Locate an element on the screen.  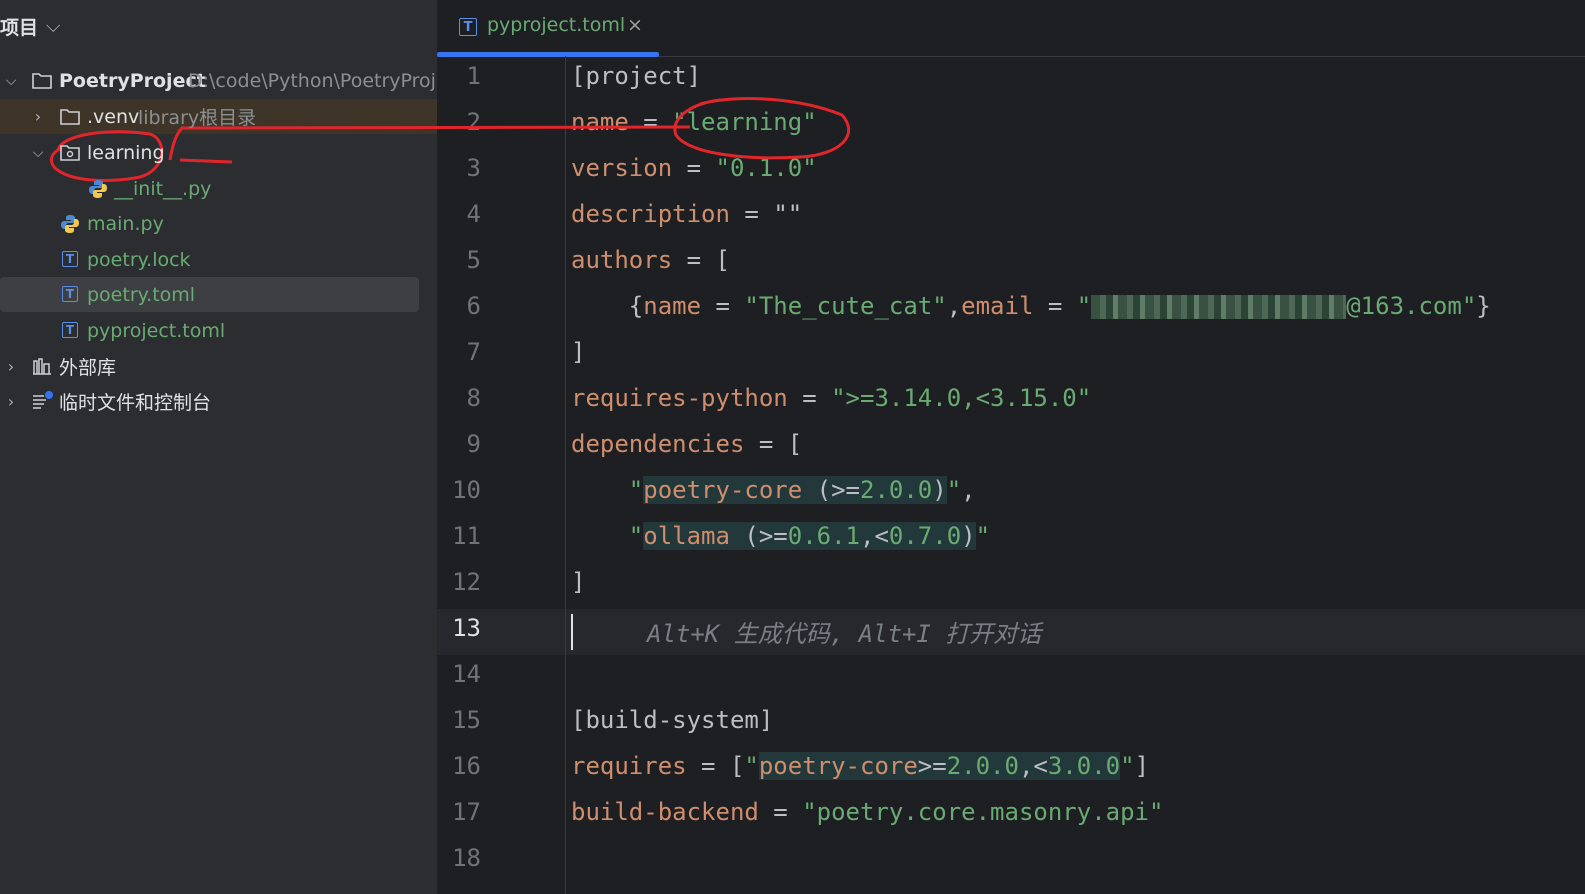
tree-item-label: main.py is located at coordinates (125, 223).